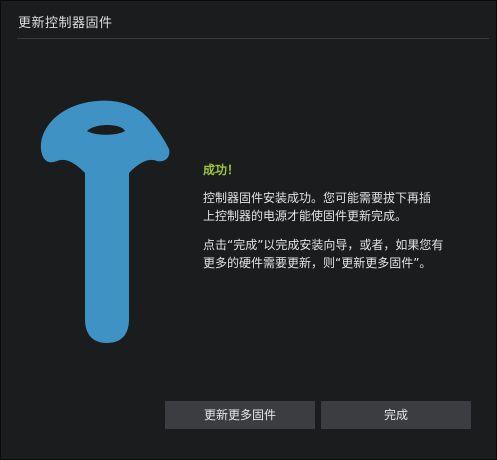 The image size is (497, 460). I want to click on done-button: 完成, so click(396, 415).